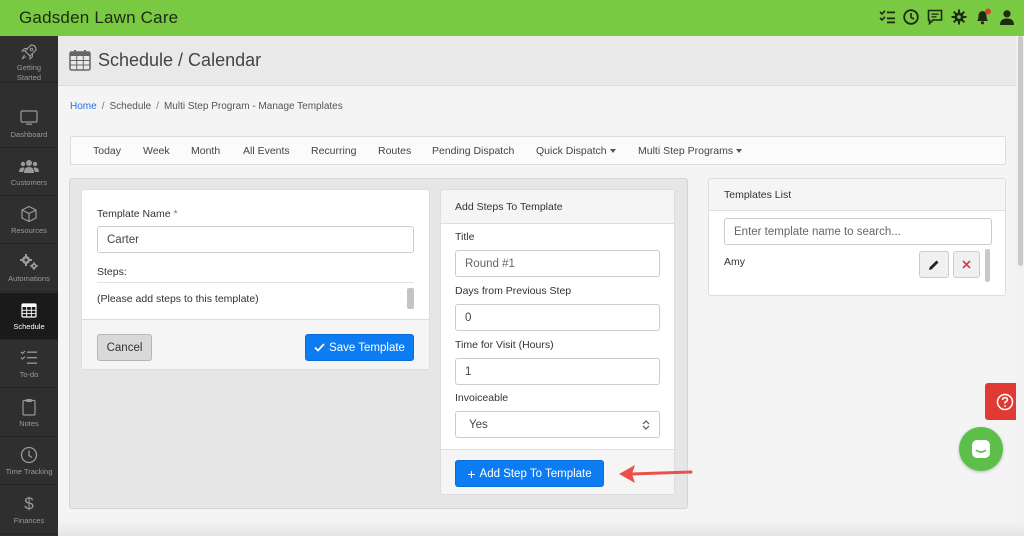  What do you see at coordinates (29, 374) in the screenshot?
I see `sidebar-item-label: To-do` at bounding box center [29, 374].